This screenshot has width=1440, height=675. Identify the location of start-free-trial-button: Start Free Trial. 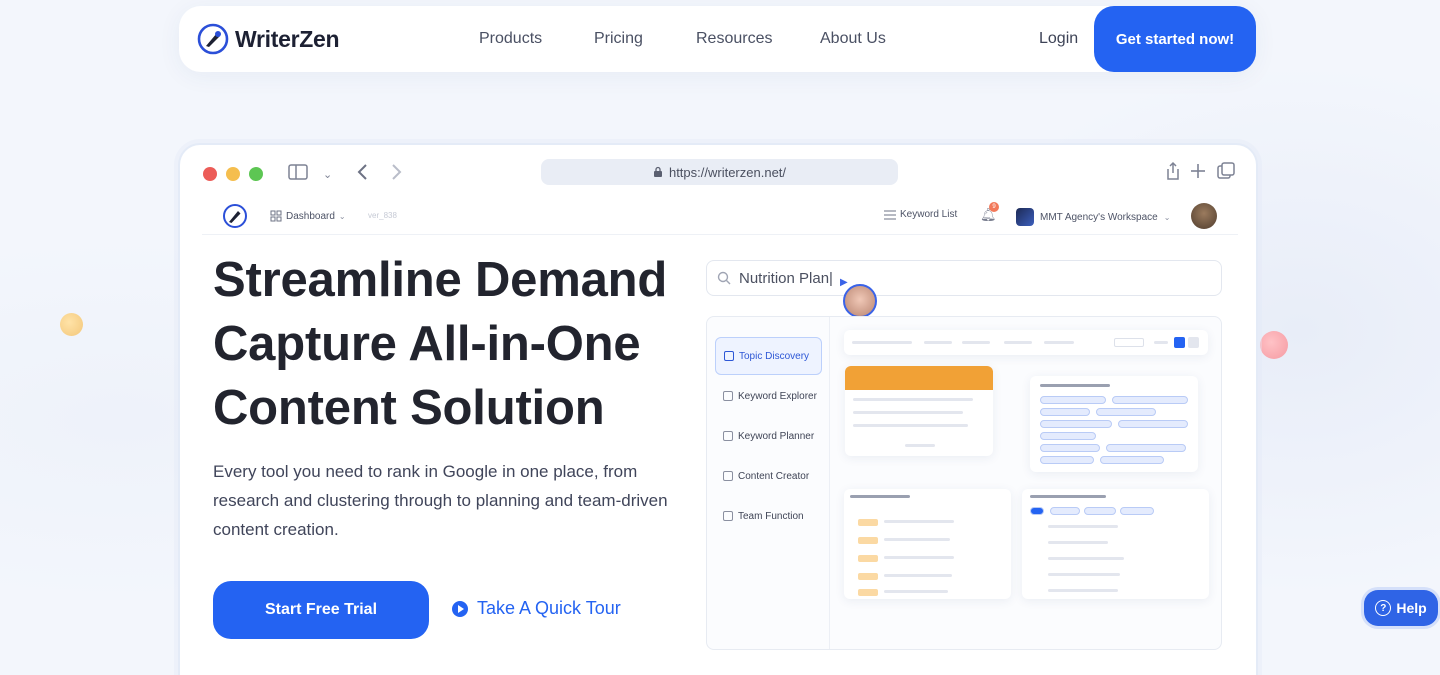
(321, 610).